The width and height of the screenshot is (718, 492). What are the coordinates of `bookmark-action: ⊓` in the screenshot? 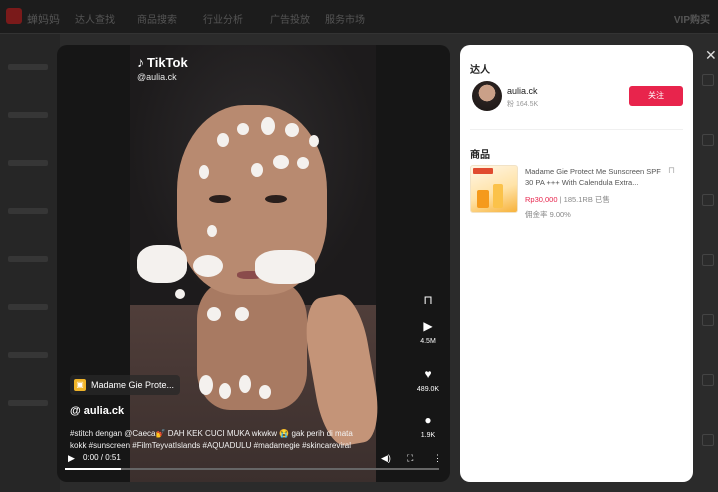 It's located at (428, 300).